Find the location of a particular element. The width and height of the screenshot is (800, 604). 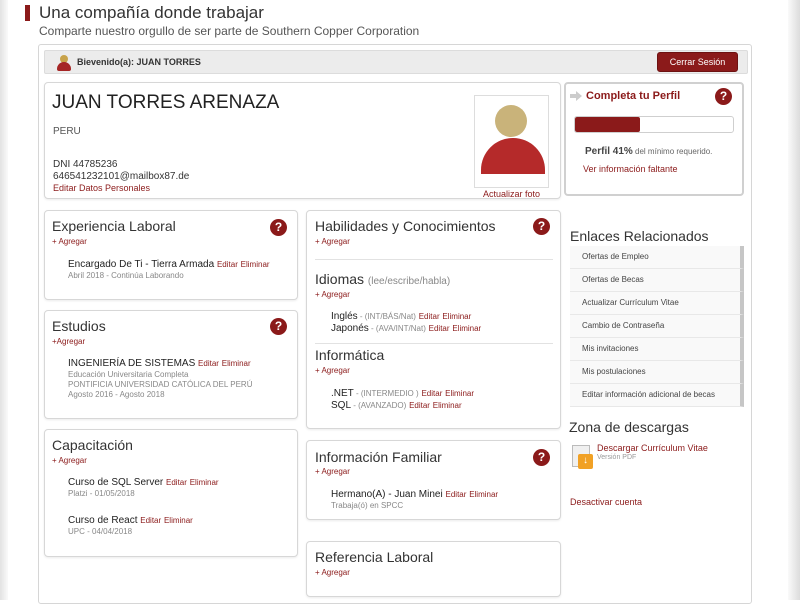

left-shade is located at coordinates (4, 300).